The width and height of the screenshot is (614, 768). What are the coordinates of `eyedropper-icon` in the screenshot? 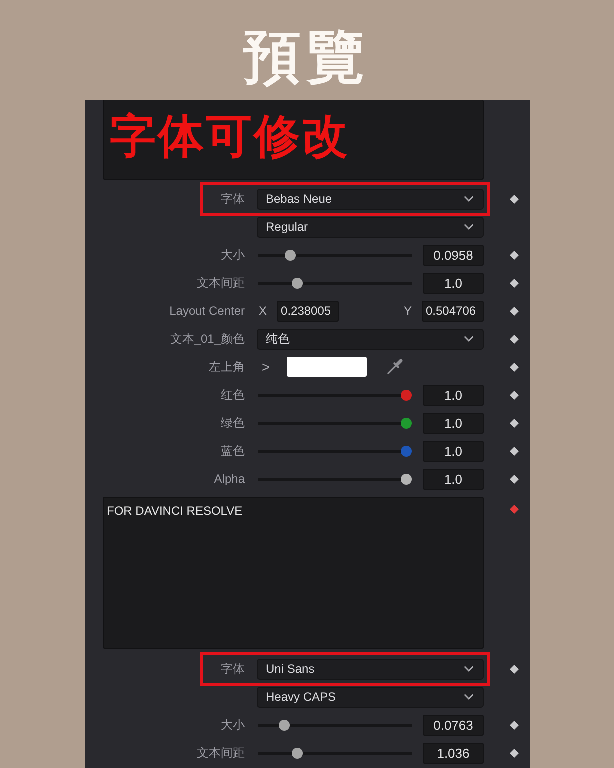 It's located at (395, 367).